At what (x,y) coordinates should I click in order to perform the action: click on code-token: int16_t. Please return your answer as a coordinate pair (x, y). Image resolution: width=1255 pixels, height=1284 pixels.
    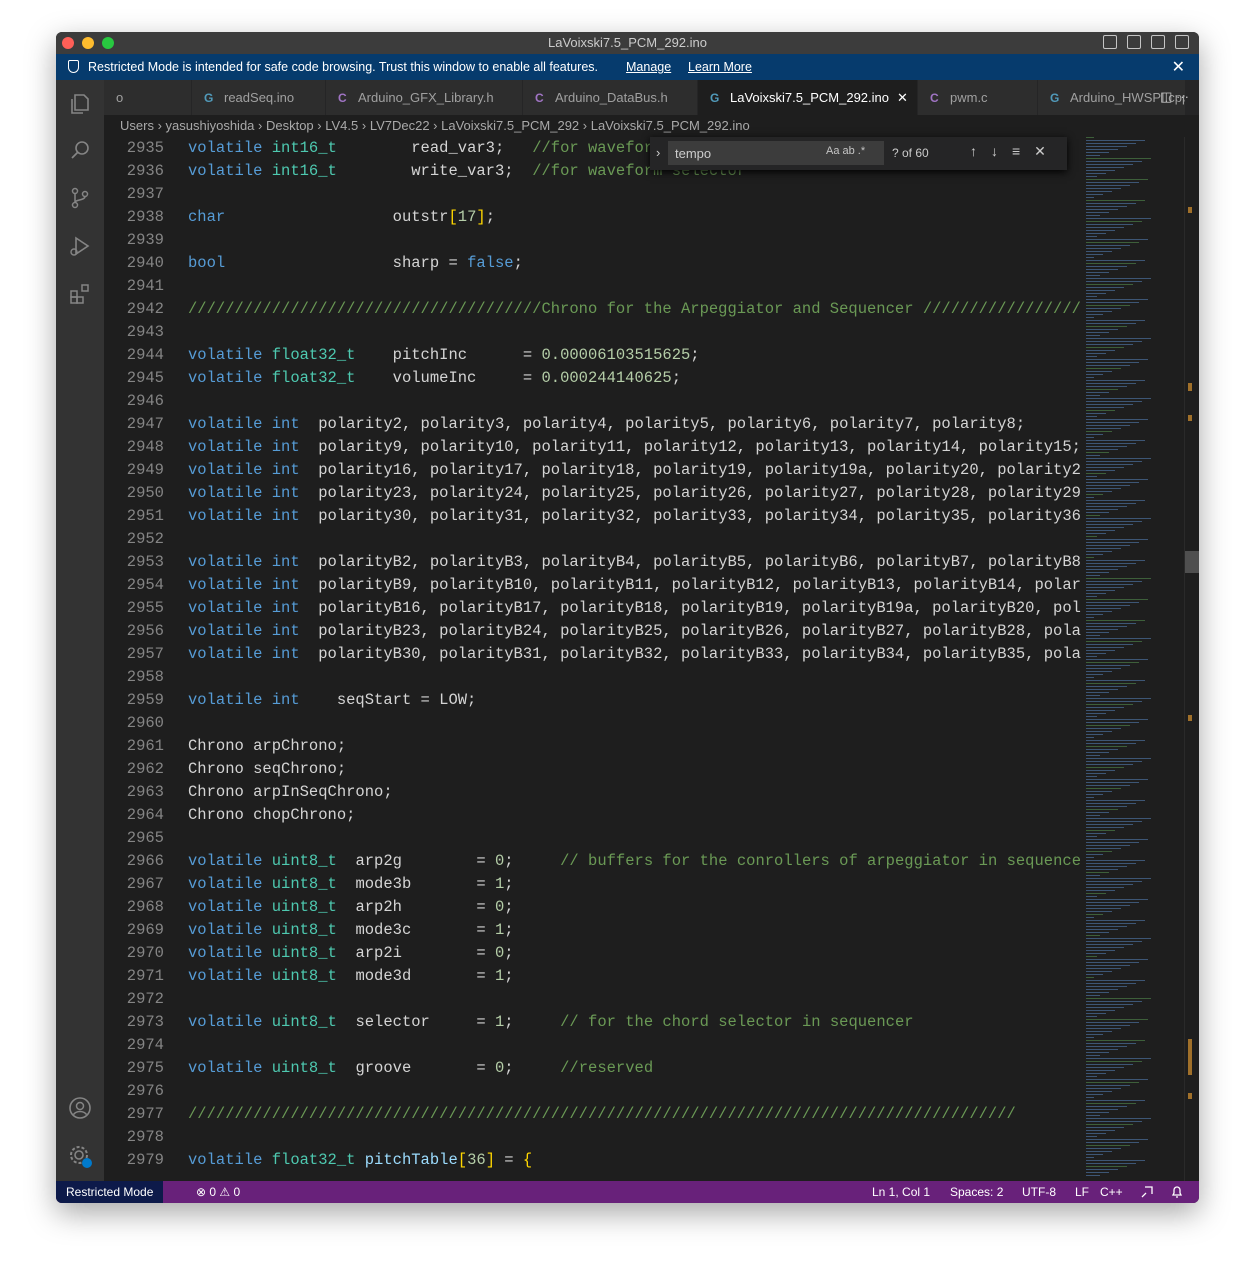
    Looking at the image, I should click on (304, 148).